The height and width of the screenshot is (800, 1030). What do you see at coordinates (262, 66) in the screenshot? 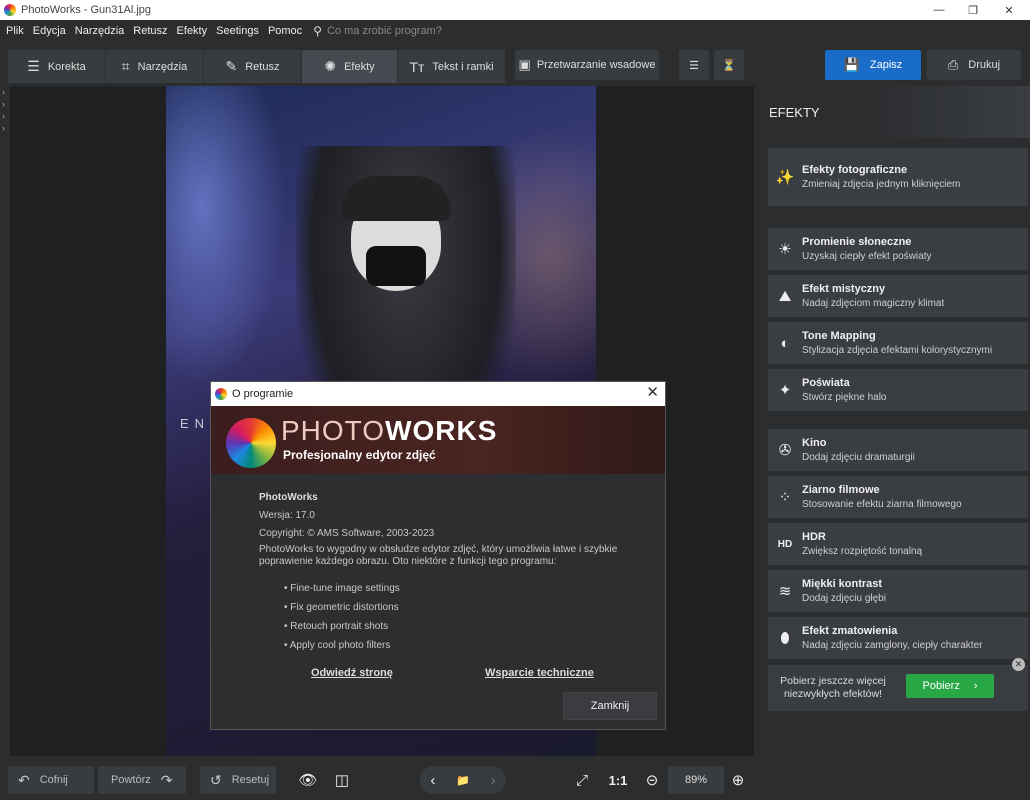
I see `tab-label: Retusz` at bounding box center [262, 66].